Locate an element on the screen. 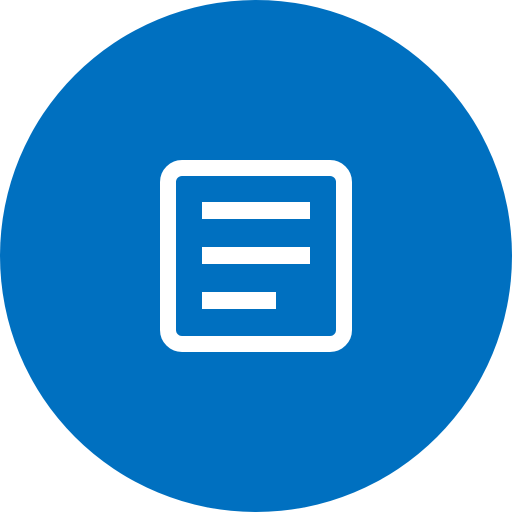 This screenshot has height=512, width=512. document-icon is located at coordinates (256, 256).